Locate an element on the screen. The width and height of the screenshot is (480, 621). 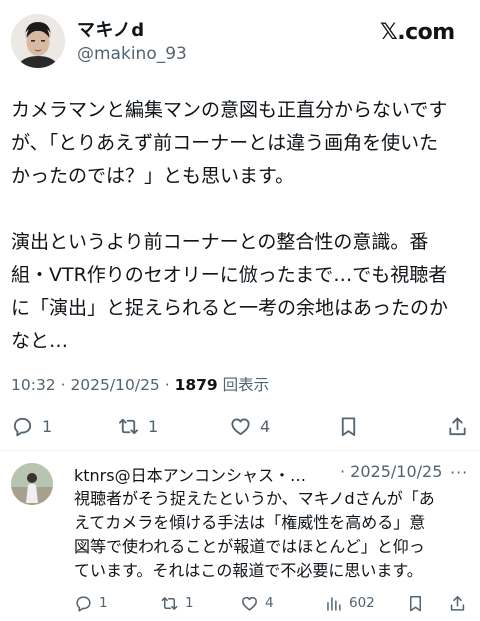
author-name: マキノd is located at coordinates (111, 29).